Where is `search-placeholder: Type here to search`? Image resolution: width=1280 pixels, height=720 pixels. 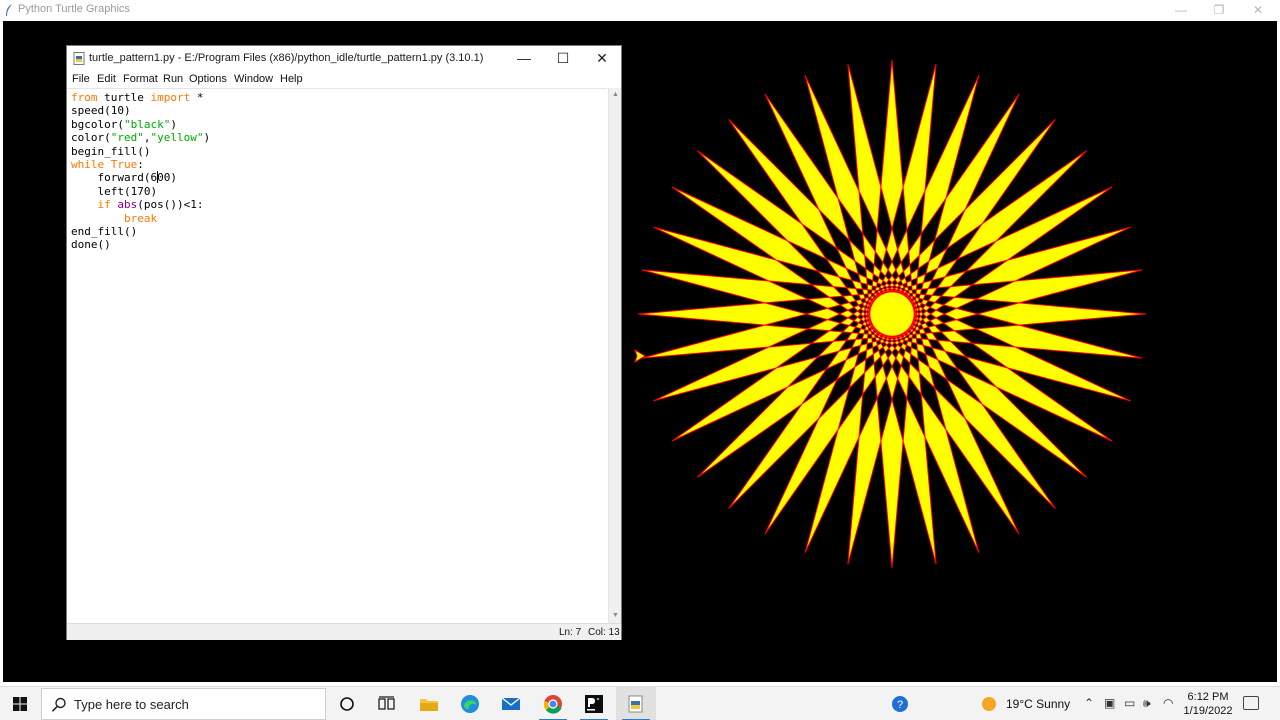 search-placeholder: Type here to search is located at coordinates (131, 704).